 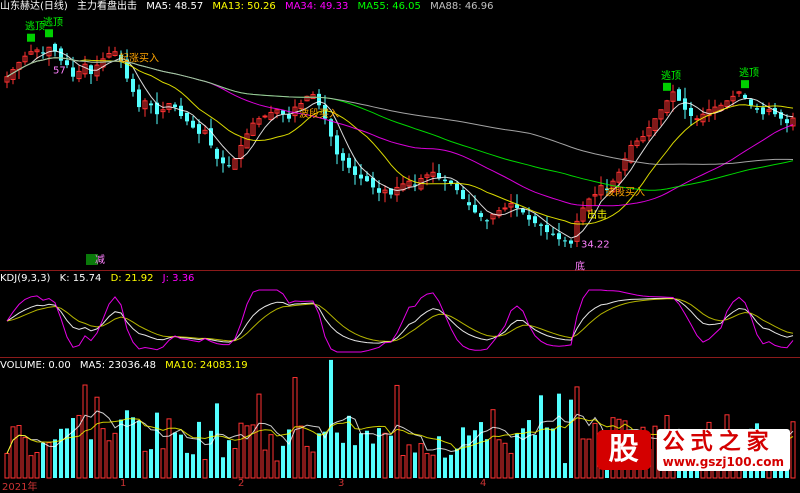 What do you see at coordinates (139, 59) in the screenshot?
I see `annotation-label: 起涨买入` at bounding box center [139, 59].